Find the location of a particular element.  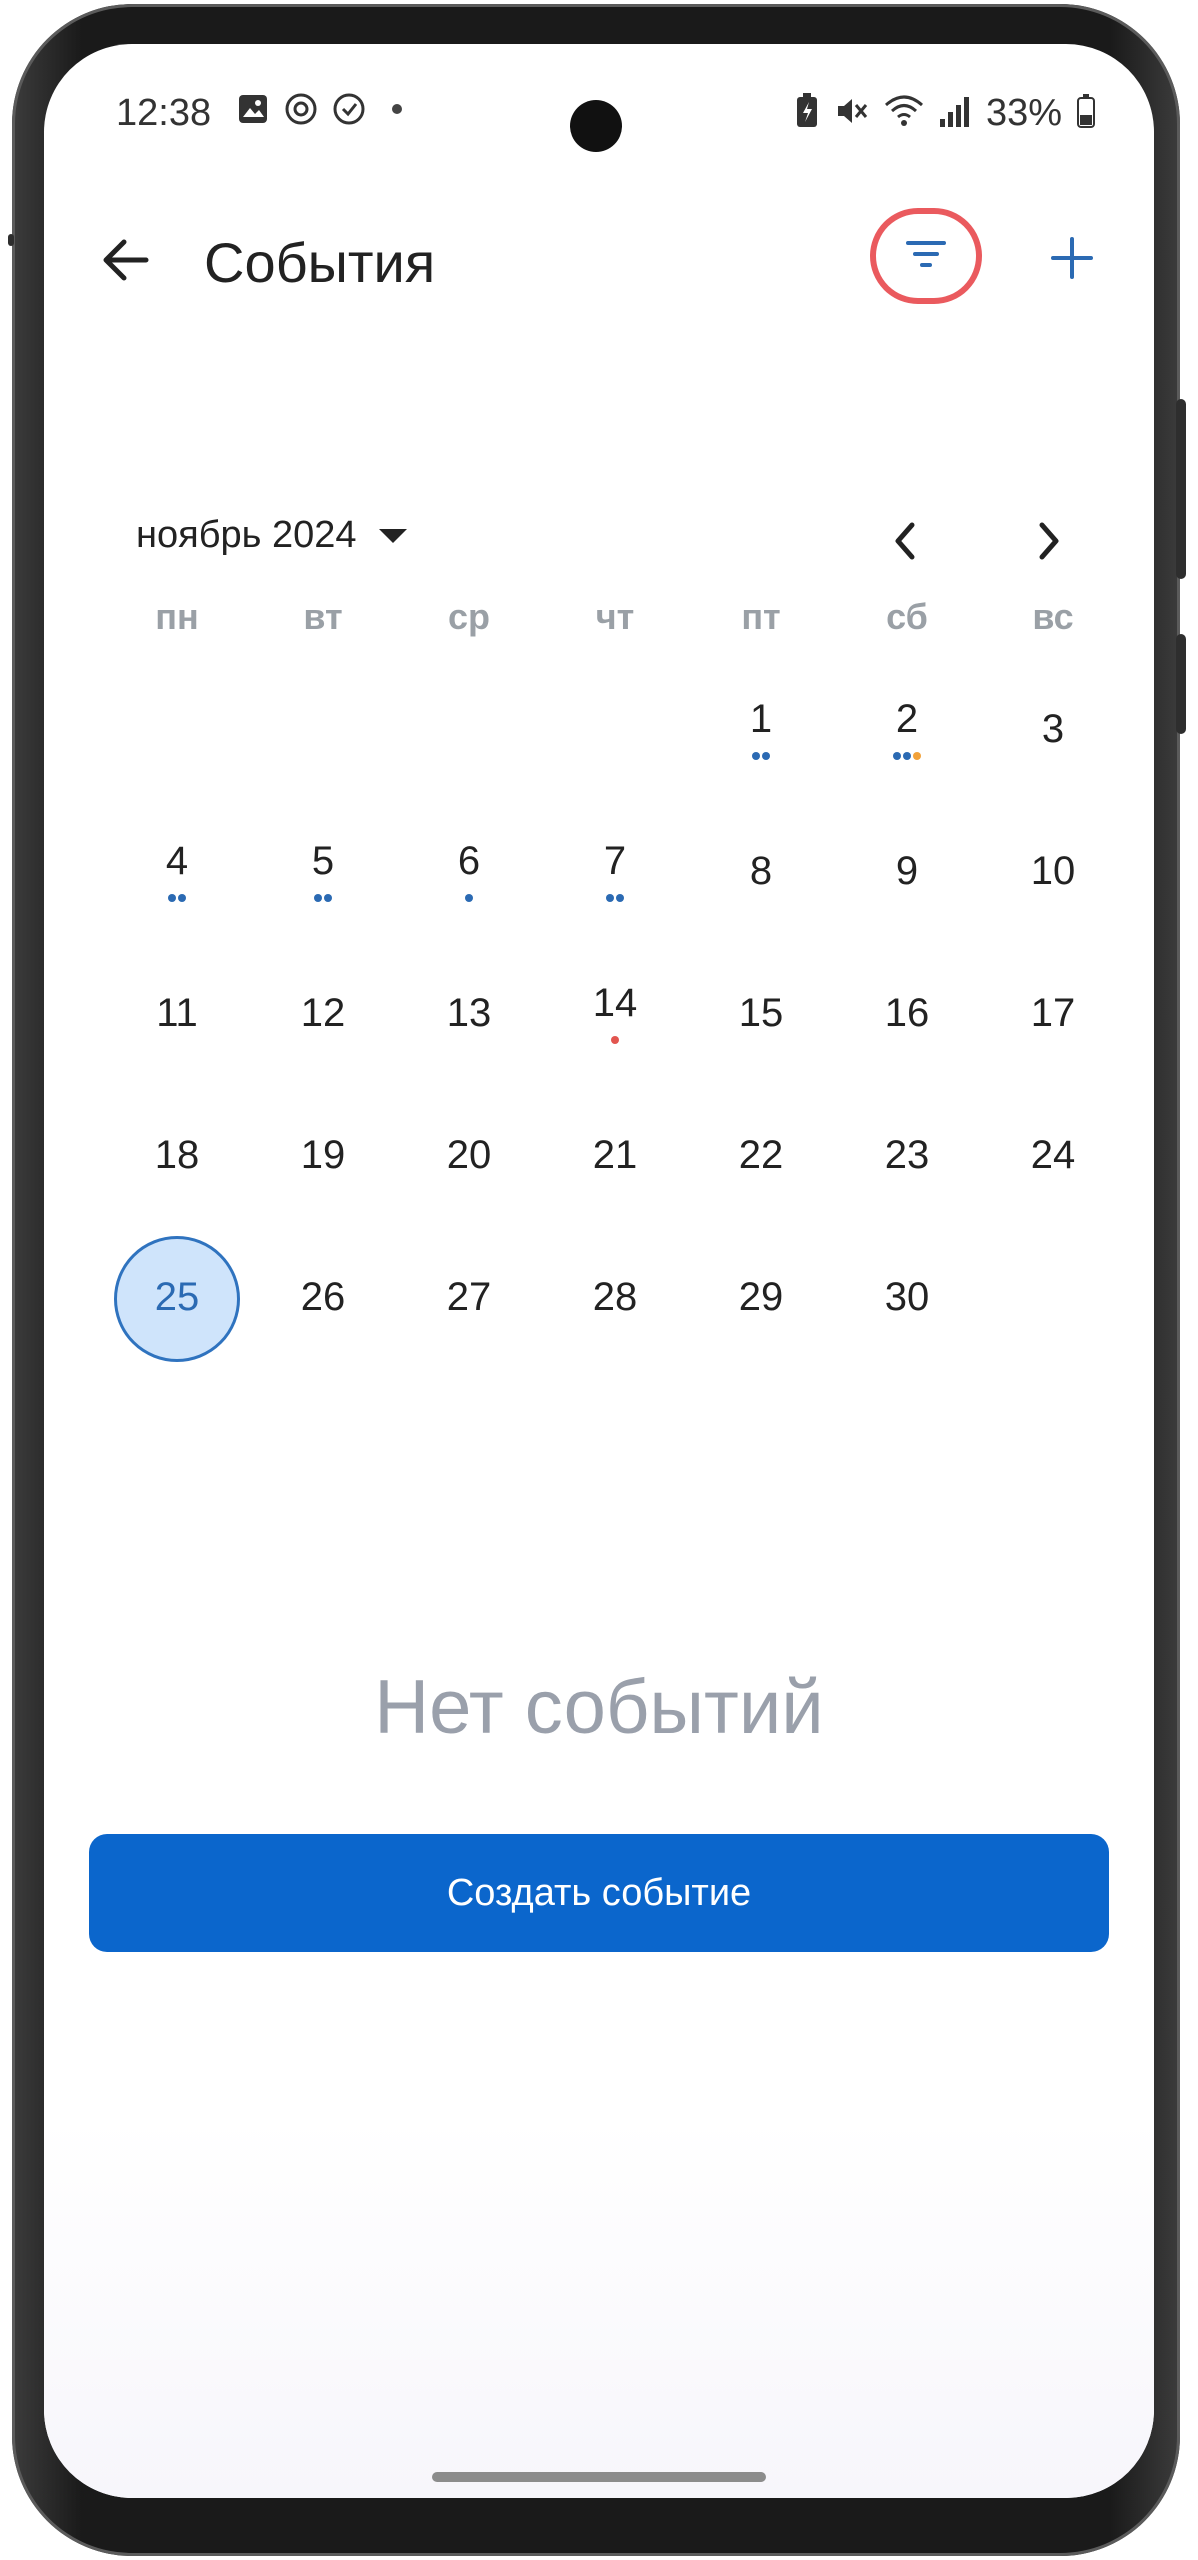

day-number: 20 is located at coordinates (469, 1154).